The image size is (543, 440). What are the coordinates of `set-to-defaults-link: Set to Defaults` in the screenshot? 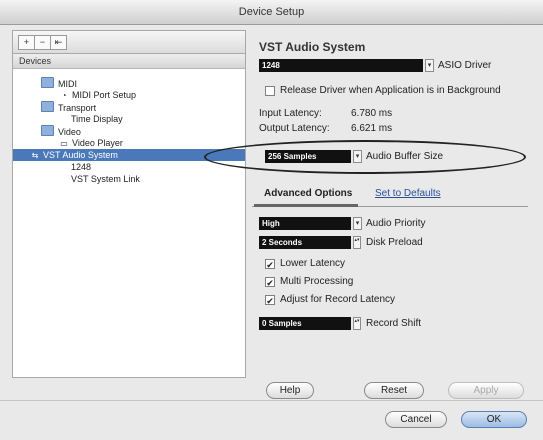 It's located at (408, 193).